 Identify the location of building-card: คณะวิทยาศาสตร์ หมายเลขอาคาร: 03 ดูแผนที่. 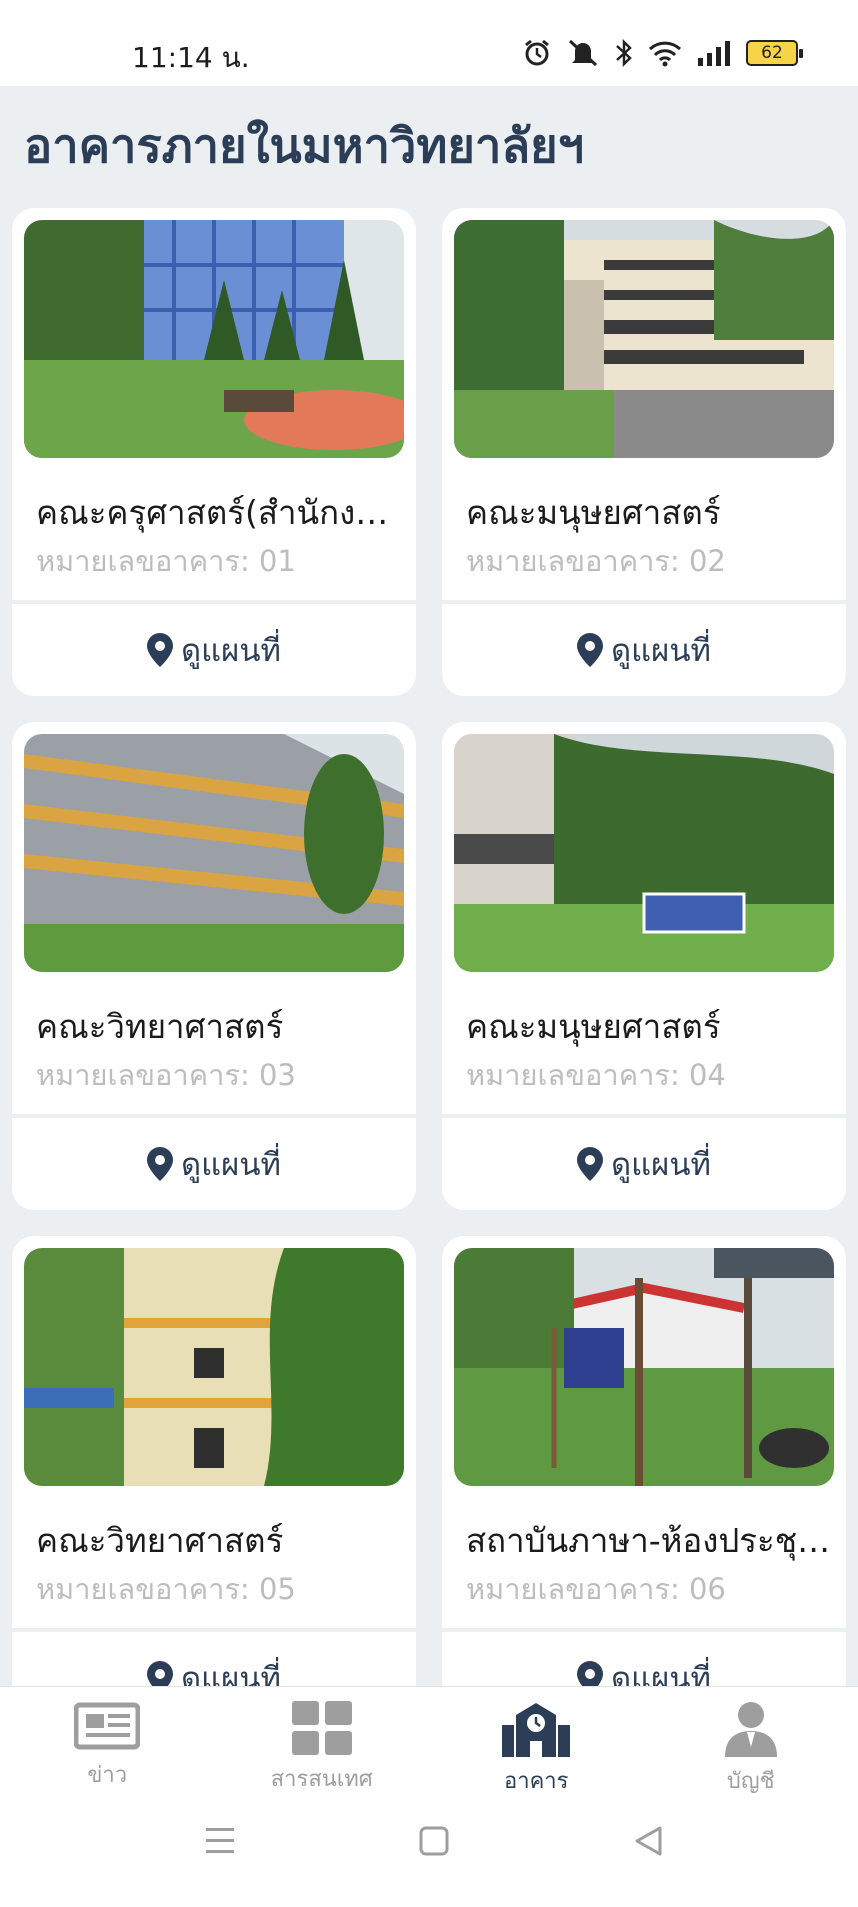
(214, 966).